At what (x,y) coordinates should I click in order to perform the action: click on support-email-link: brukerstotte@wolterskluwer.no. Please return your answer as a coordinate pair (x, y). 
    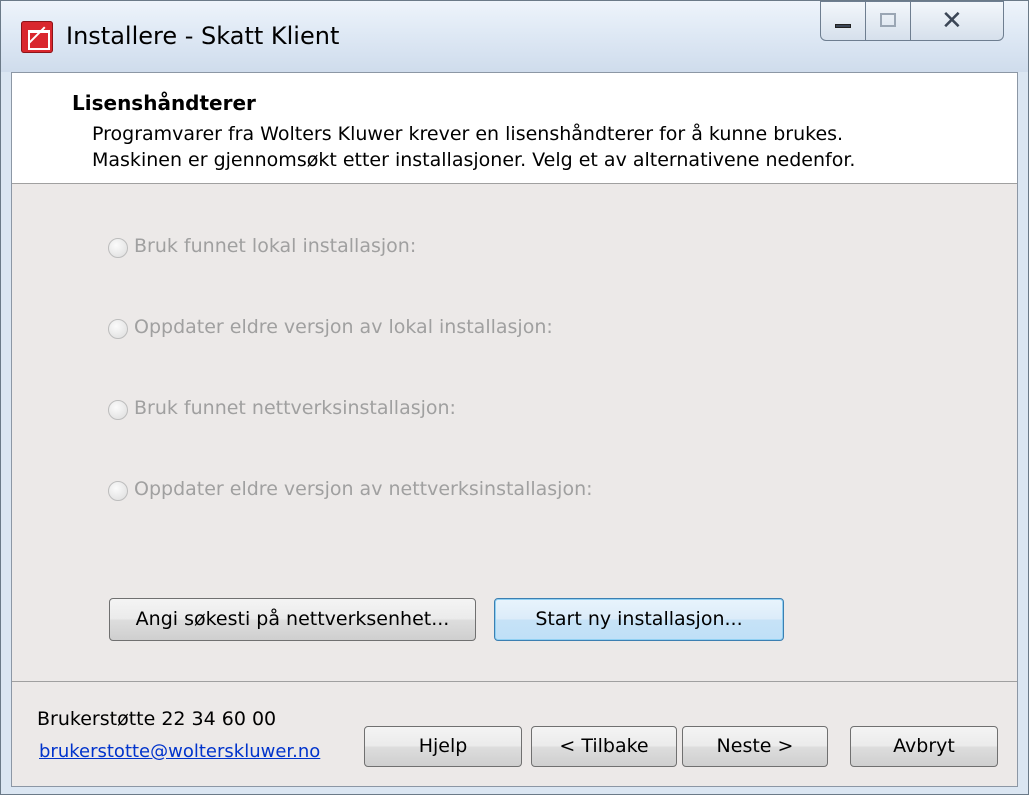
    Looking at the image, I should click on (179, 751).